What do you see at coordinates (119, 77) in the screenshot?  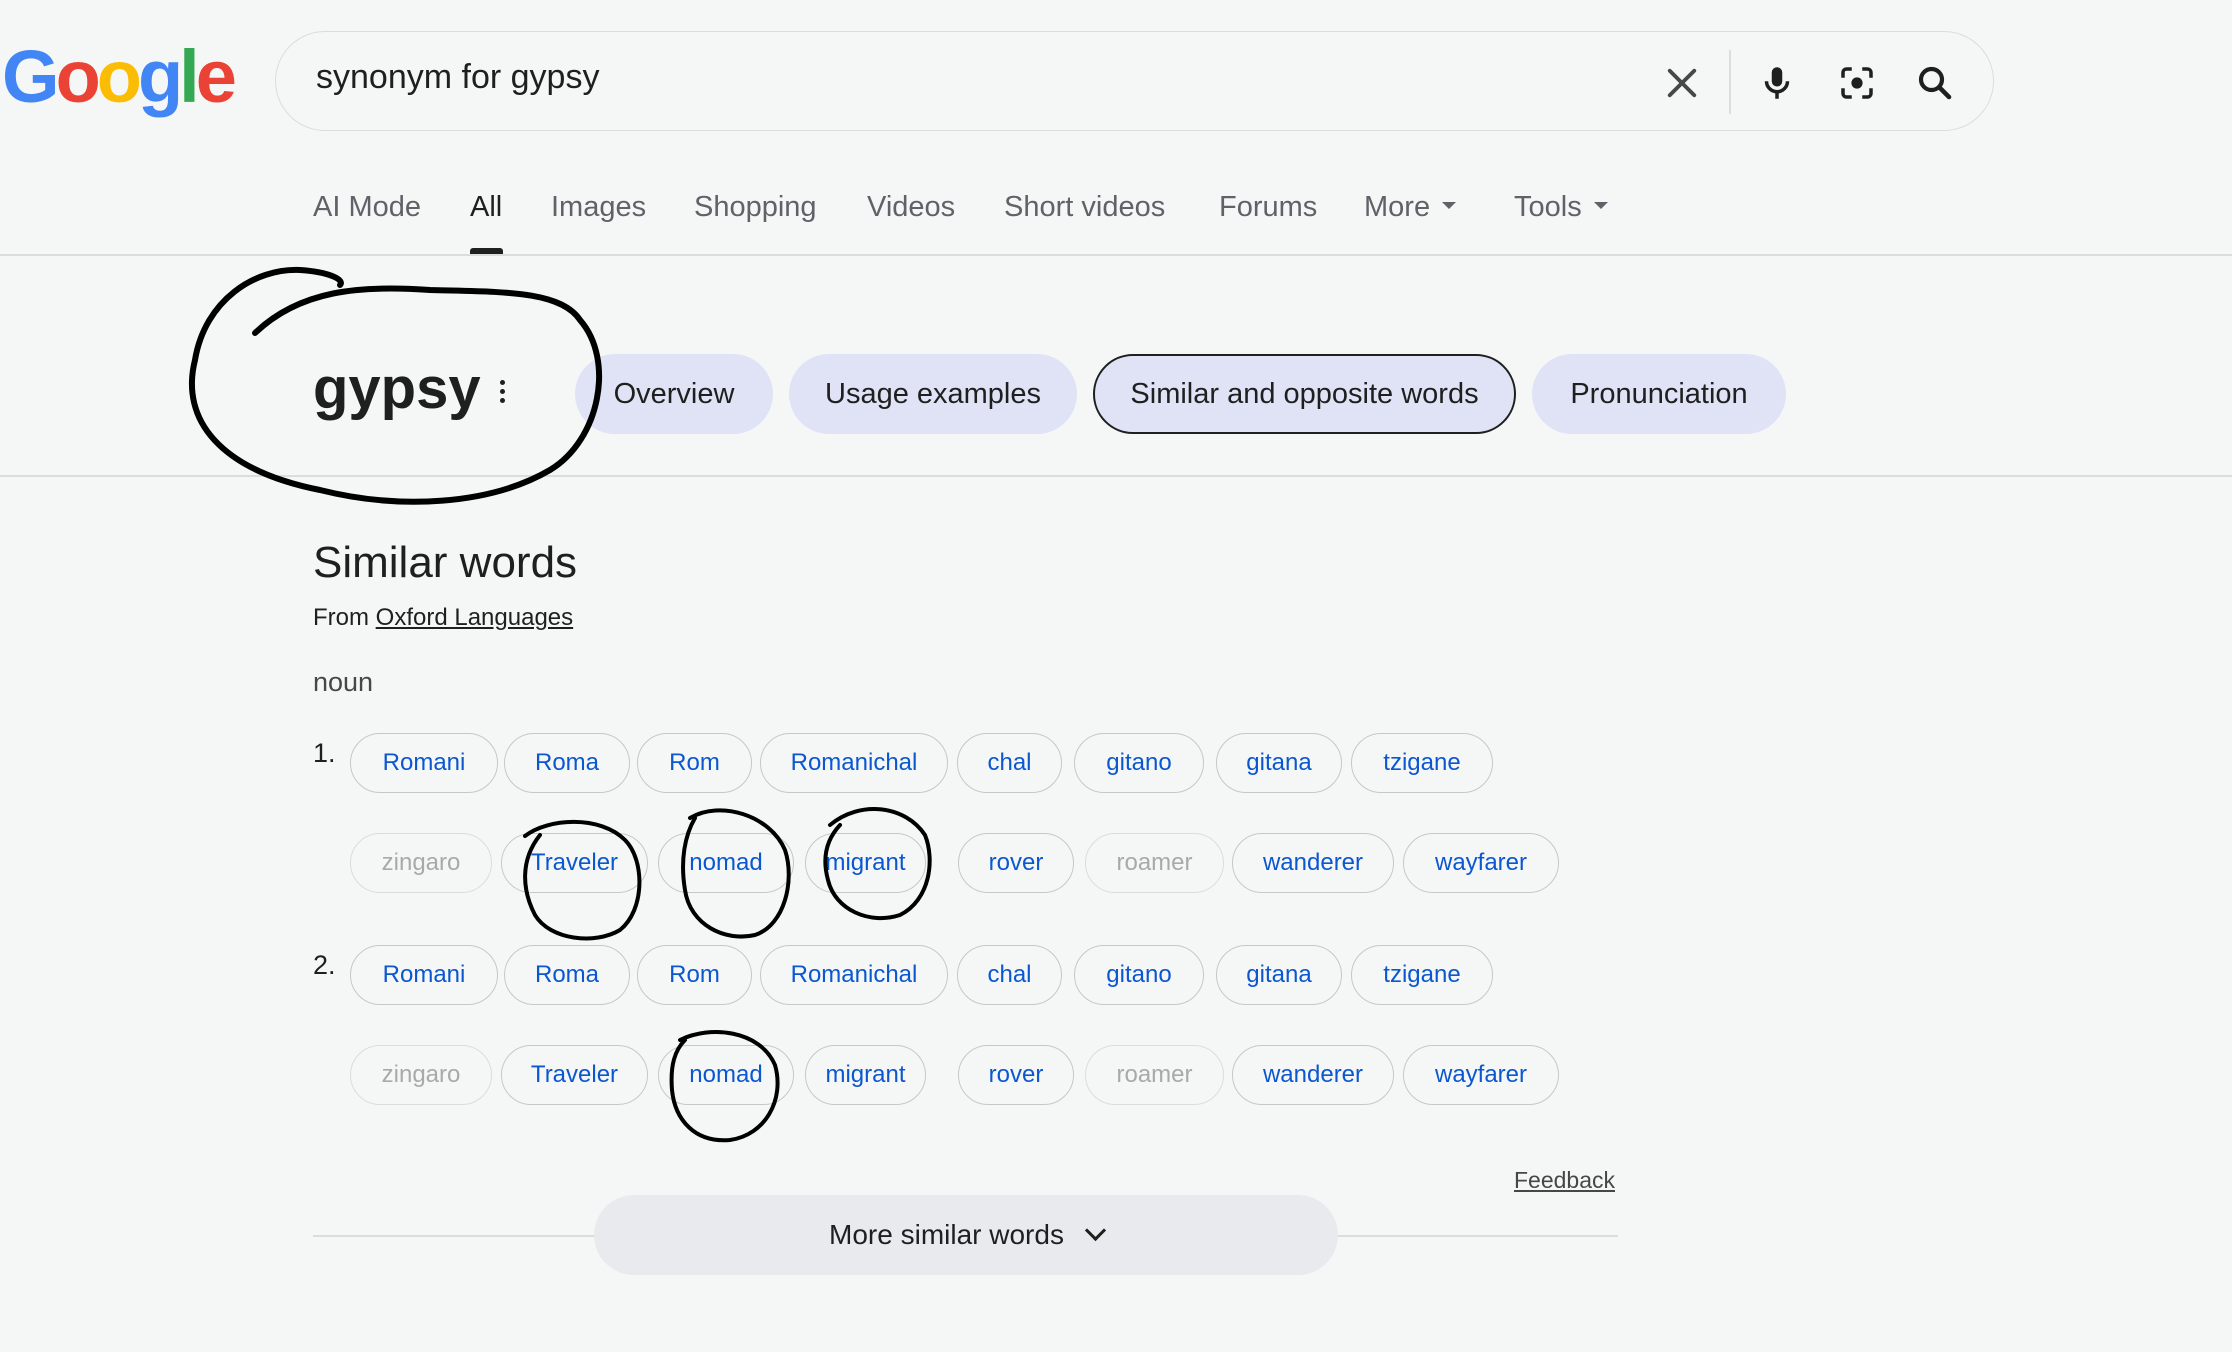 I see `google-logo: Google` at bounding box center [119, 77].